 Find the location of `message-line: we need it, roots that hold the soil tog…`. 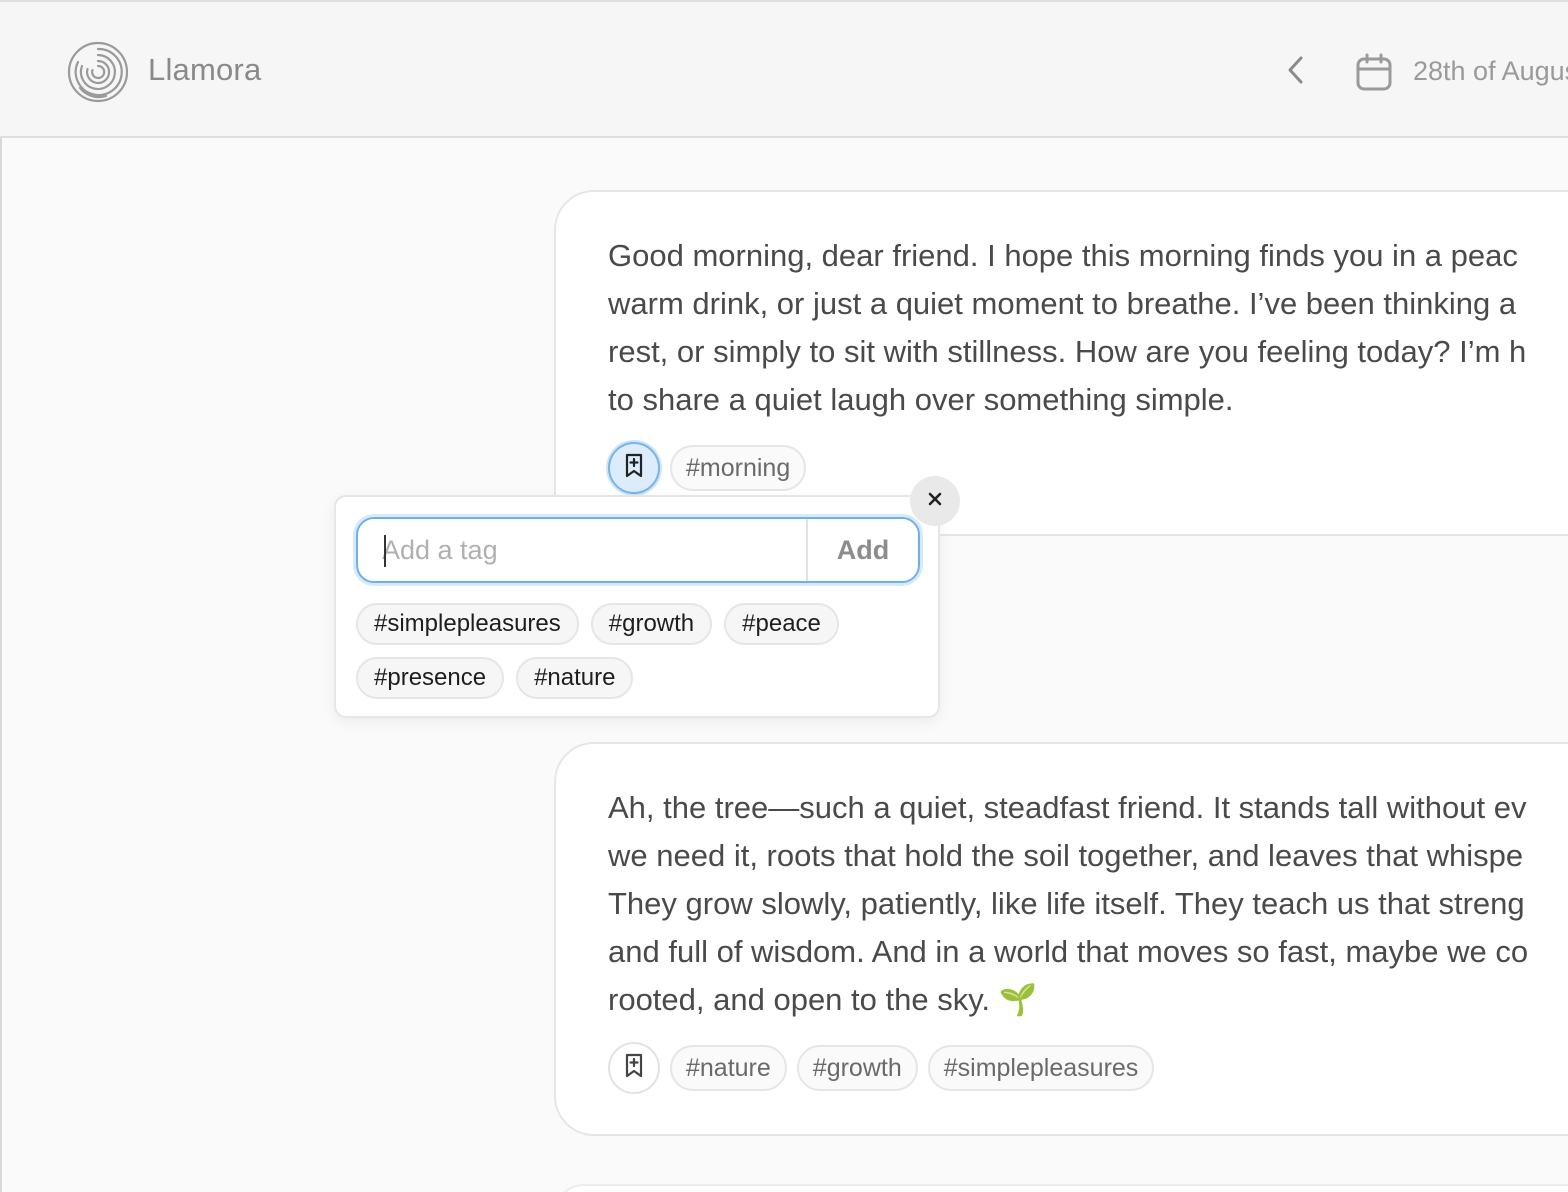

message-line: we need it, roots that hold the soil tog… is located at coordinates (1066, 855).